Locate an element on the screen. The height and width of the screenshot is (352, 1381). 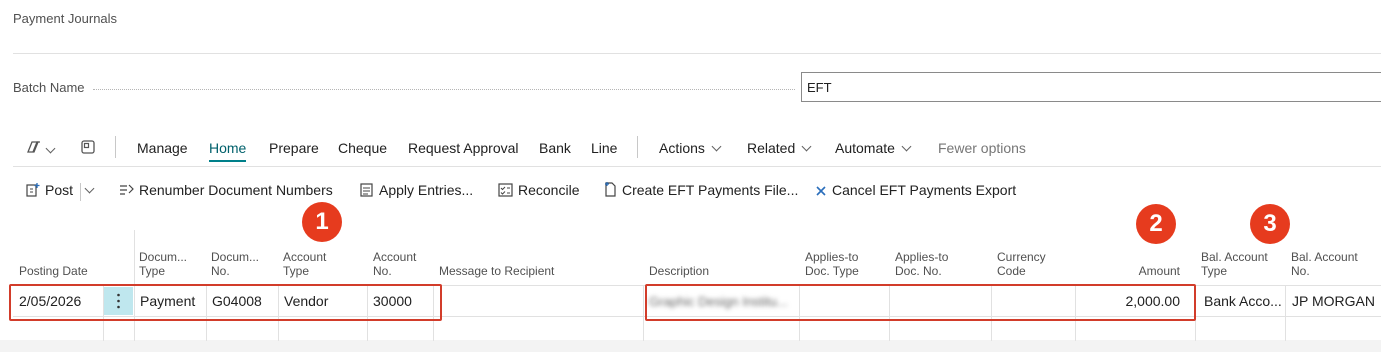
col-message-to-recipient: Message to Recipient is located at coordinates (496, 271).